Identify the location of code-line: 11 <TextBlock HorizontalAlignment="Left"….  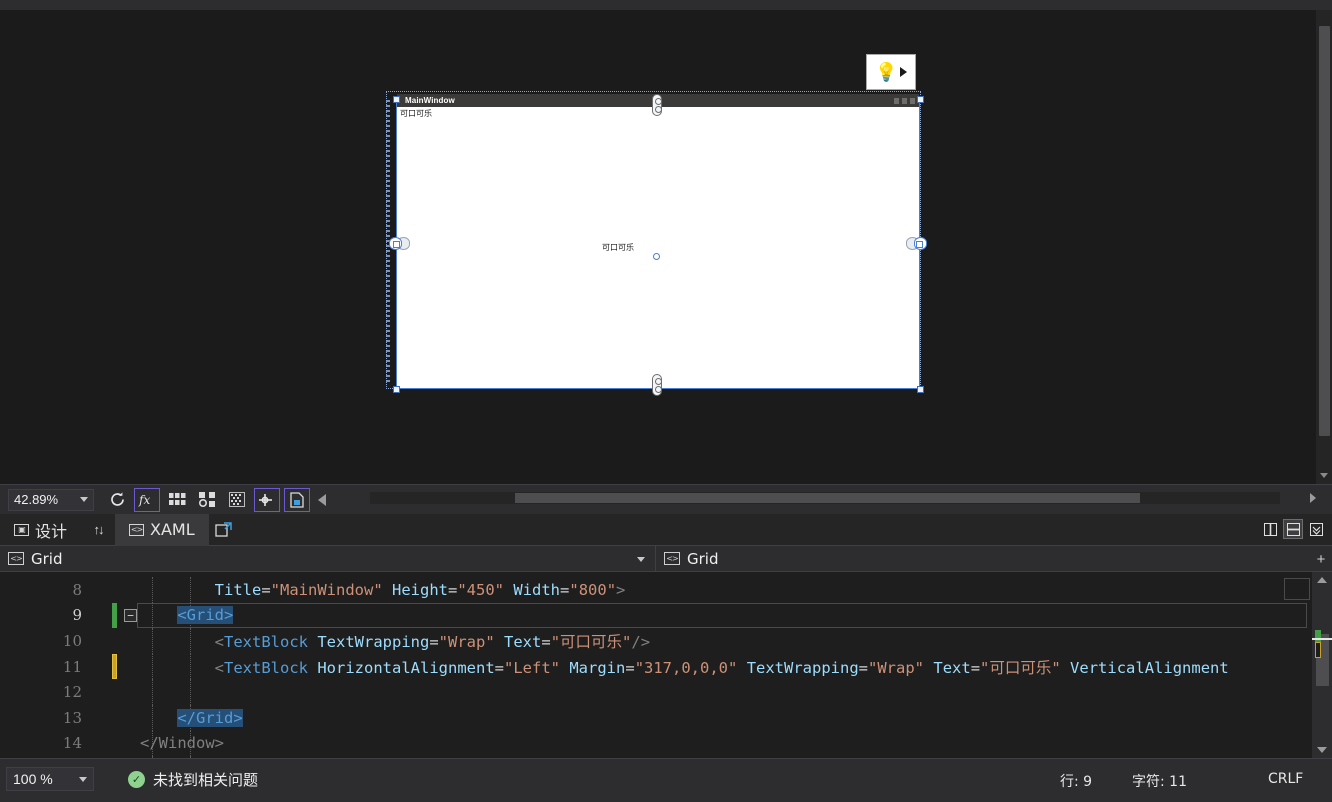
(666, 666).